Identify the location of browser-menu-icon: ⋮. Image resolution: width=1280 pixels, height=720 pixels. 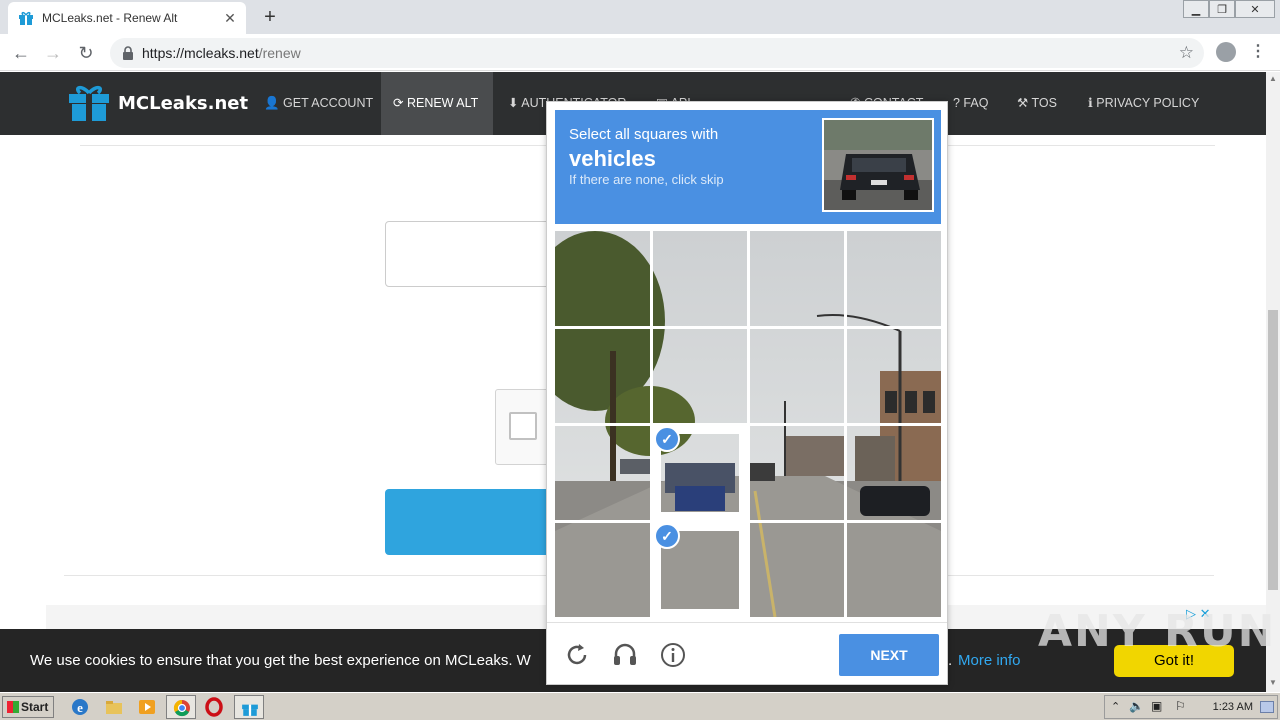
(1258, 52).